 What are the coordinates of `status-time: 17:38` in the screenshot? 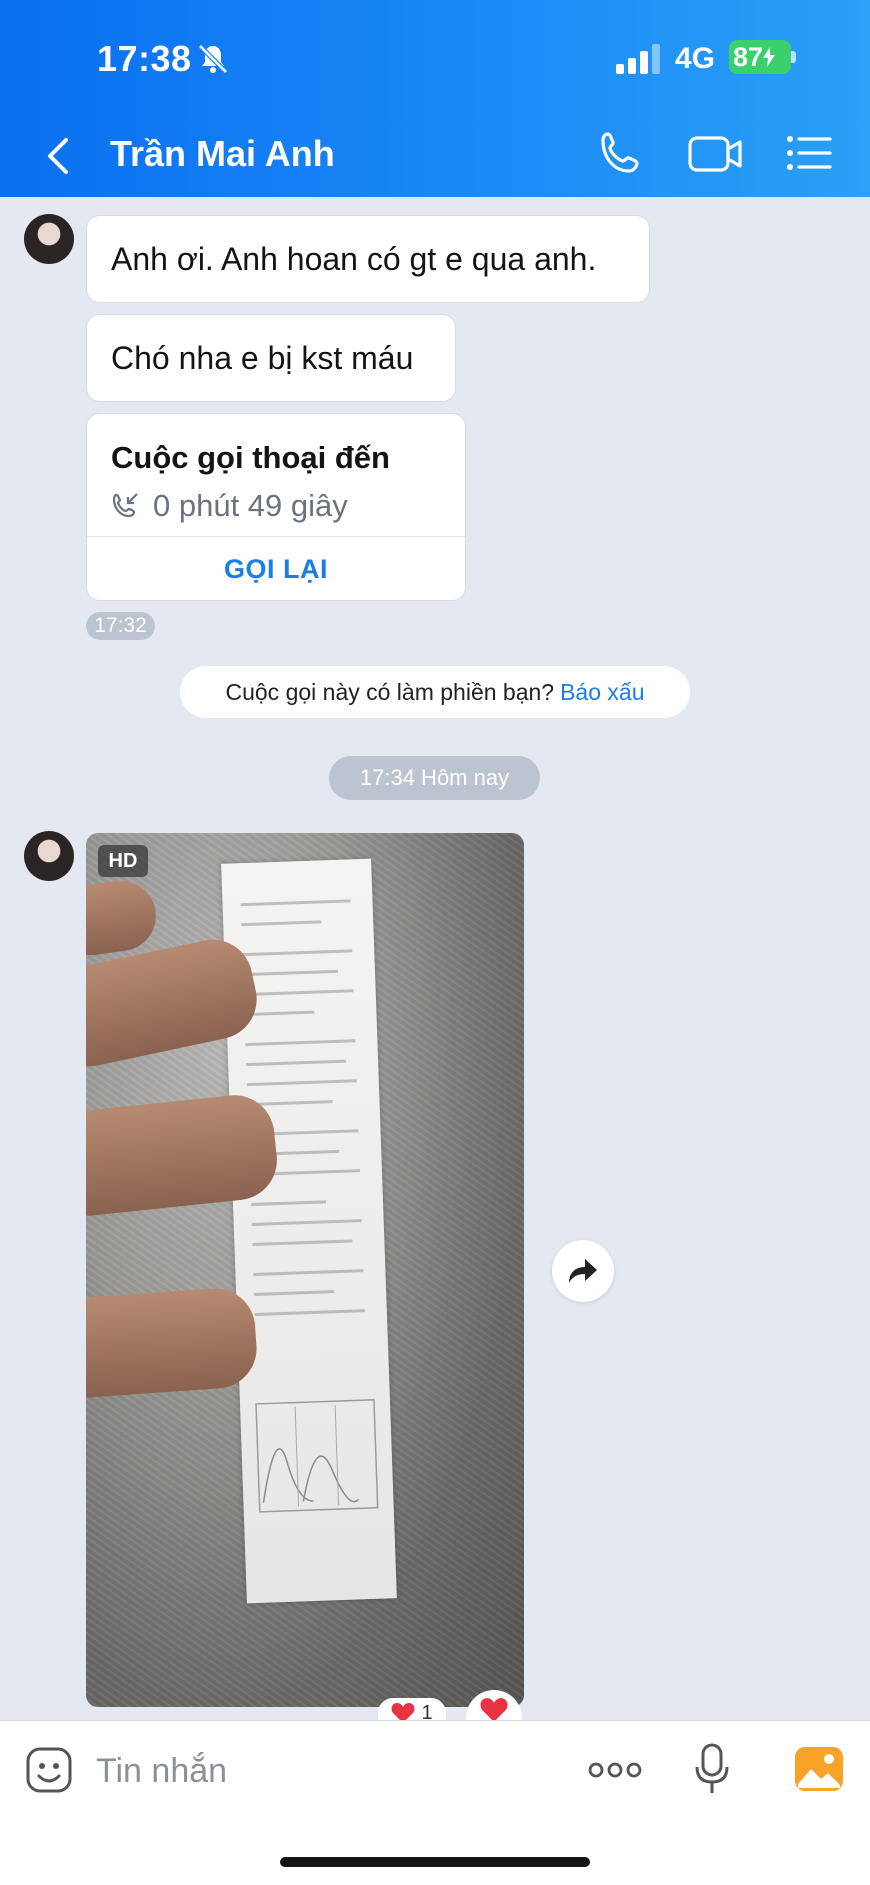 It's located at (144, 58).